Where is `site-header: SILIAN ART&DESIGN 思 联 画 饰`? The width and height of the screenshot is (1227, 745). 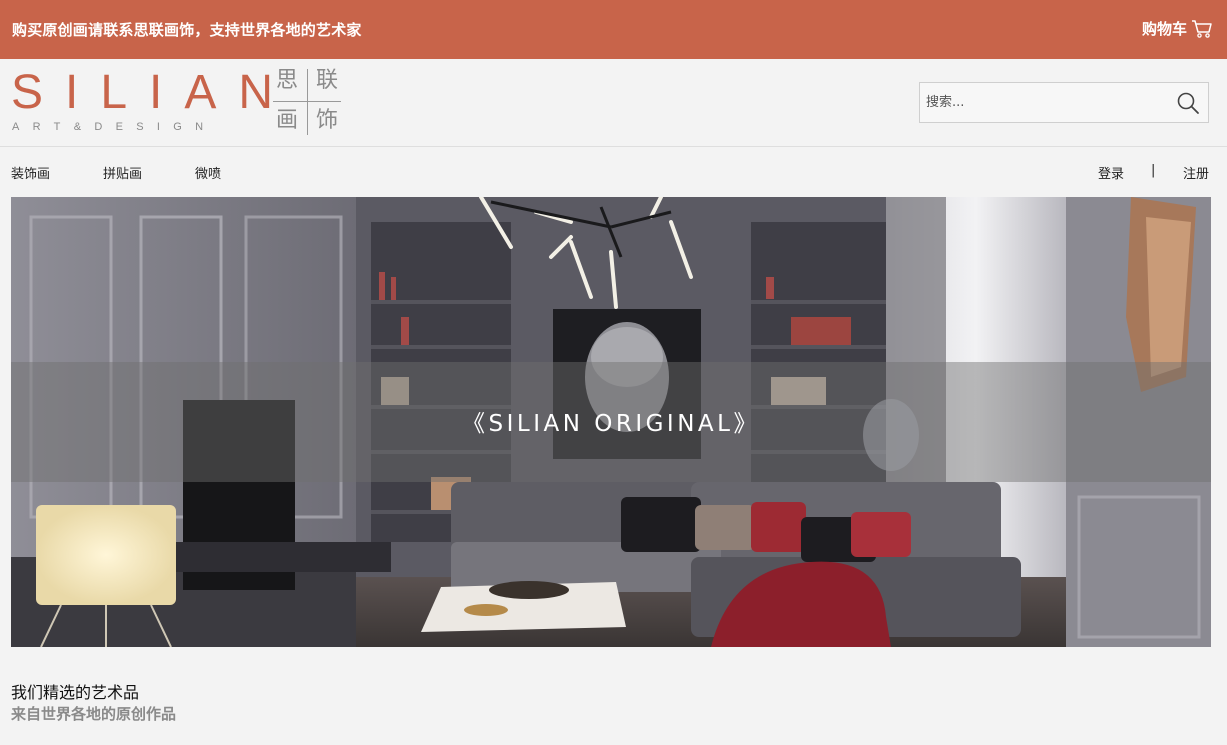
site-header: SILIAN ART&DESIGN 思 联 画 饰 is located at coordinates (613, 103).